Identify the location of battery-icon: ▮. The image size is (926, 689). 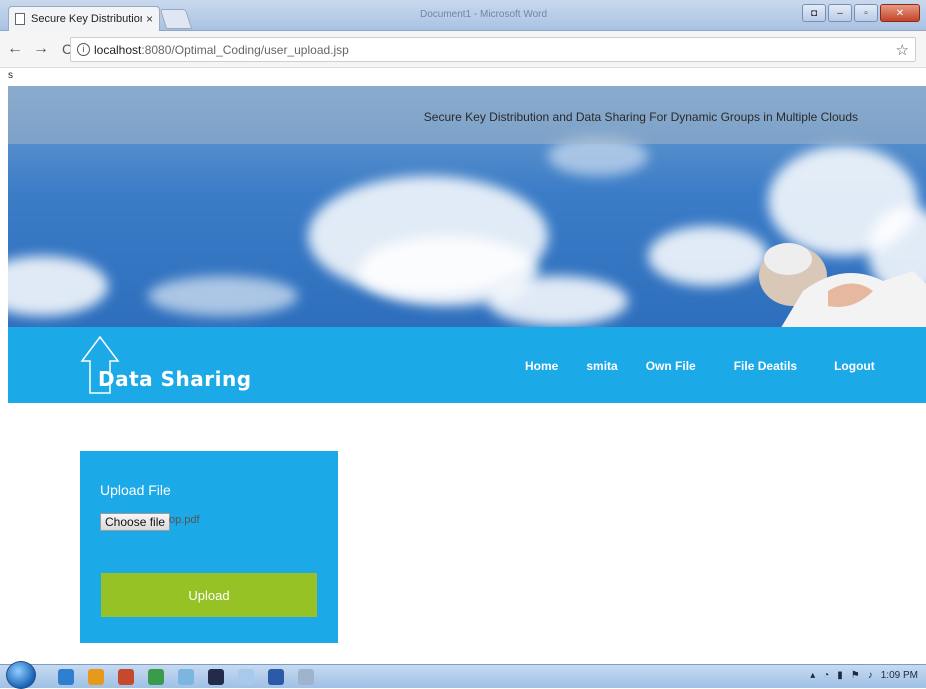
(840, 675).